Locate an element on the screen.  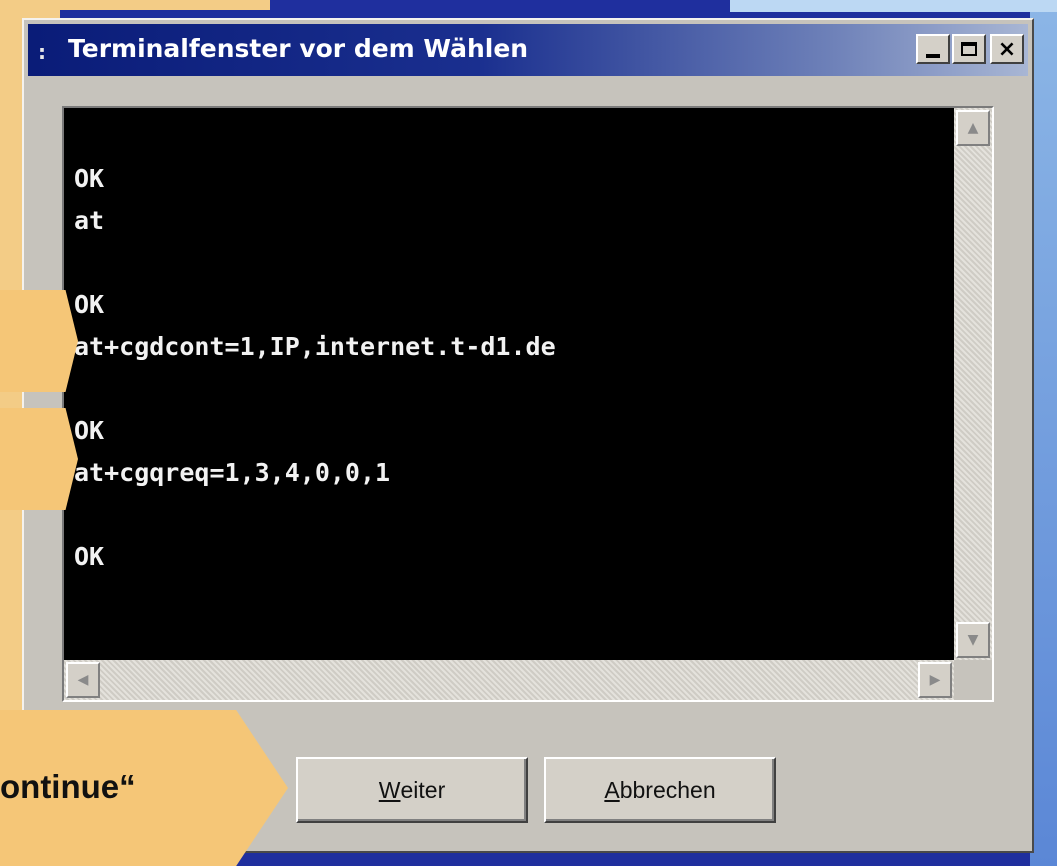
cancel-button: Abbrechen is located at coordinates (660, 790).